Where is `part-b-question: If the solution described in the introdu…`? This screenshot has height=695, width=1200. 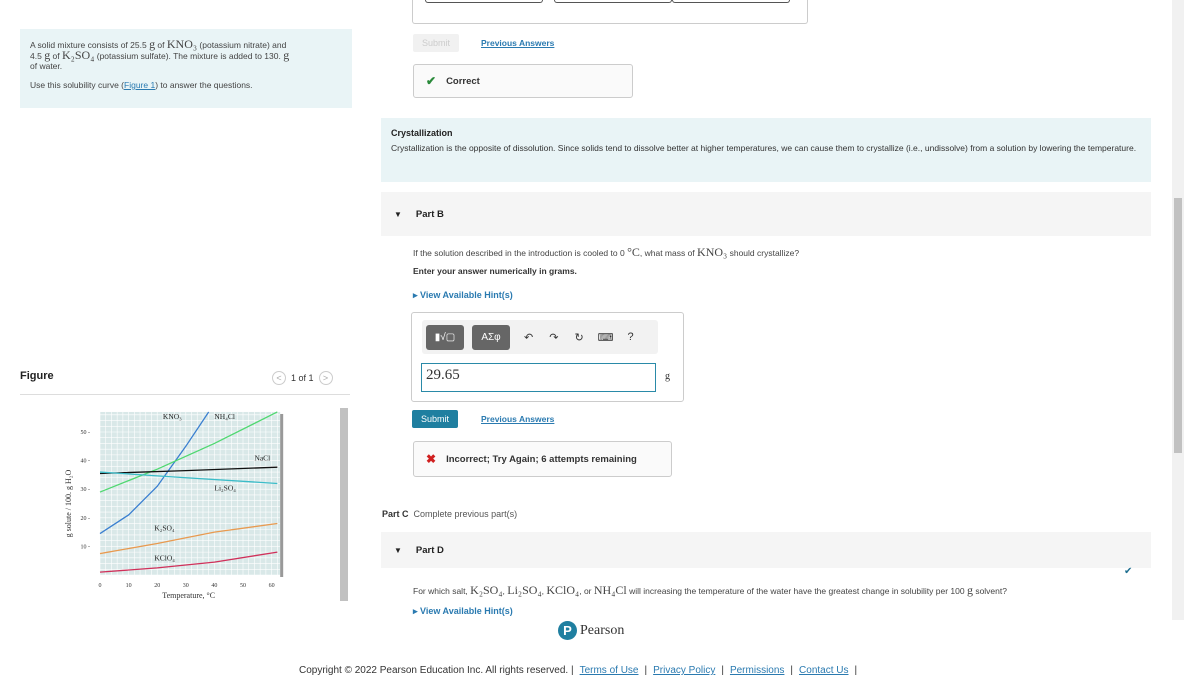 part-b-question: If the solution described in the introdu… is located at coordinates (606, 252).